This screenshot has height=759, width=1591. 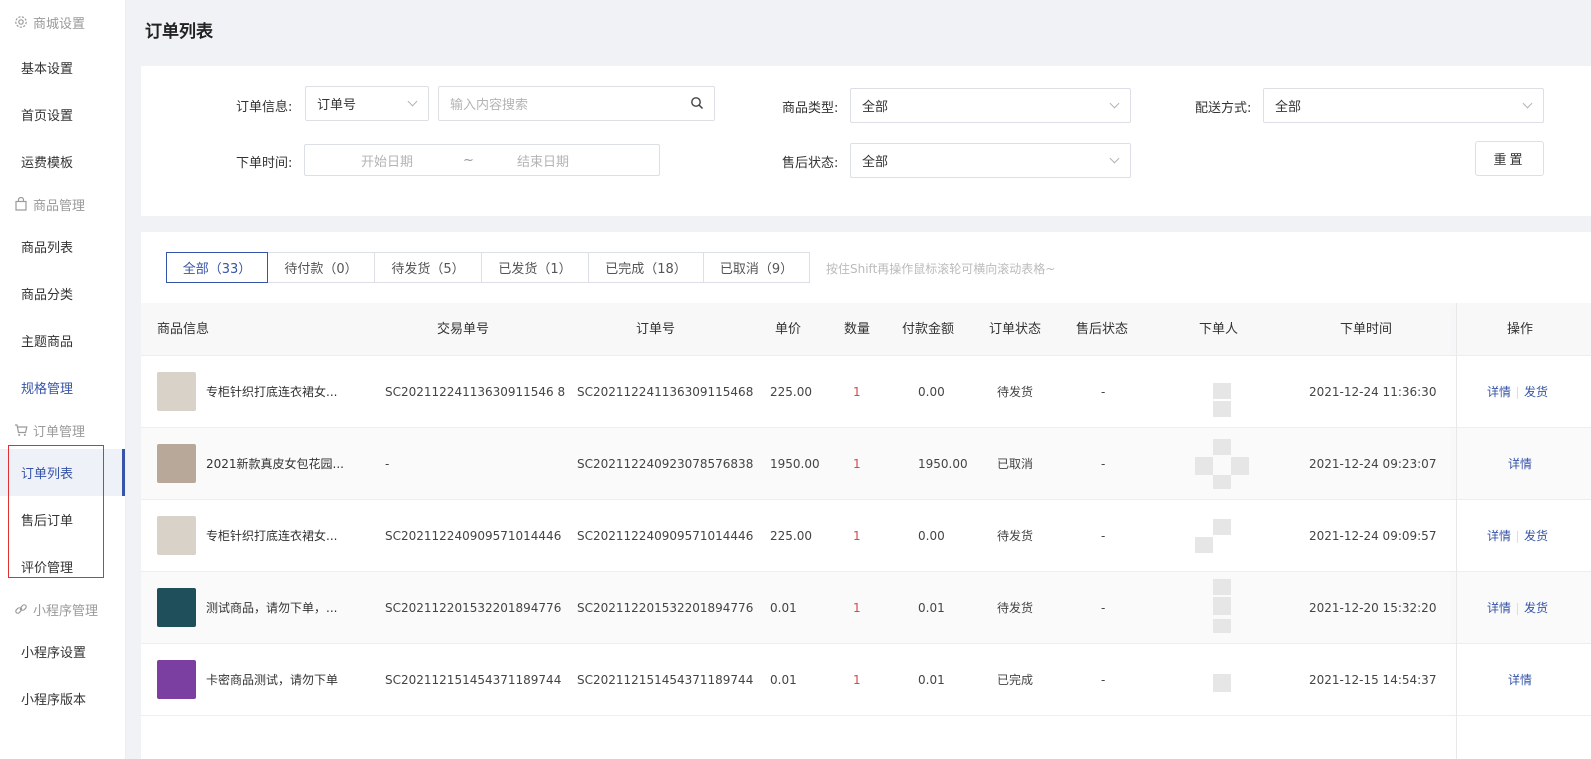 What do you see at coordinates (665, 392) in the screenshot?
I see `order-no: SC202112241136309115468` at bounding box center [665, 392].